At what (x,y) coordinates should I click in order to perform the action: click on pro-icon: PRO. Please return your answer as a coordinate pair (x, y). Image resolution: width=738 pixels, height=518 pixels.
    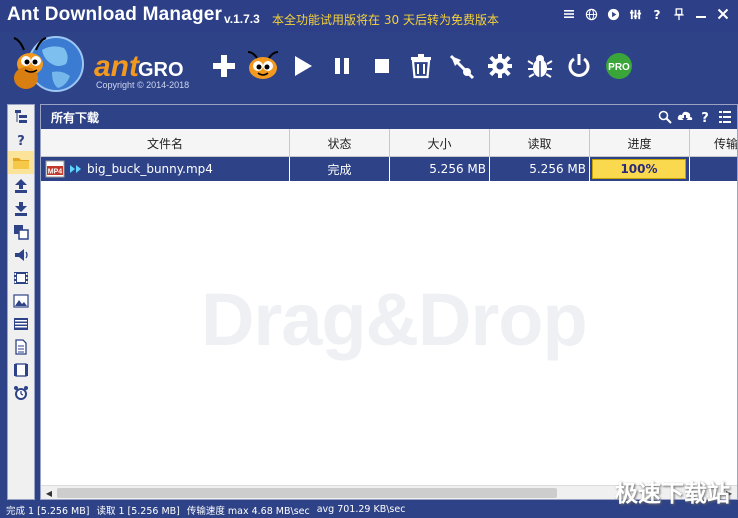
    Looking at the image, I should click on (619, 66).